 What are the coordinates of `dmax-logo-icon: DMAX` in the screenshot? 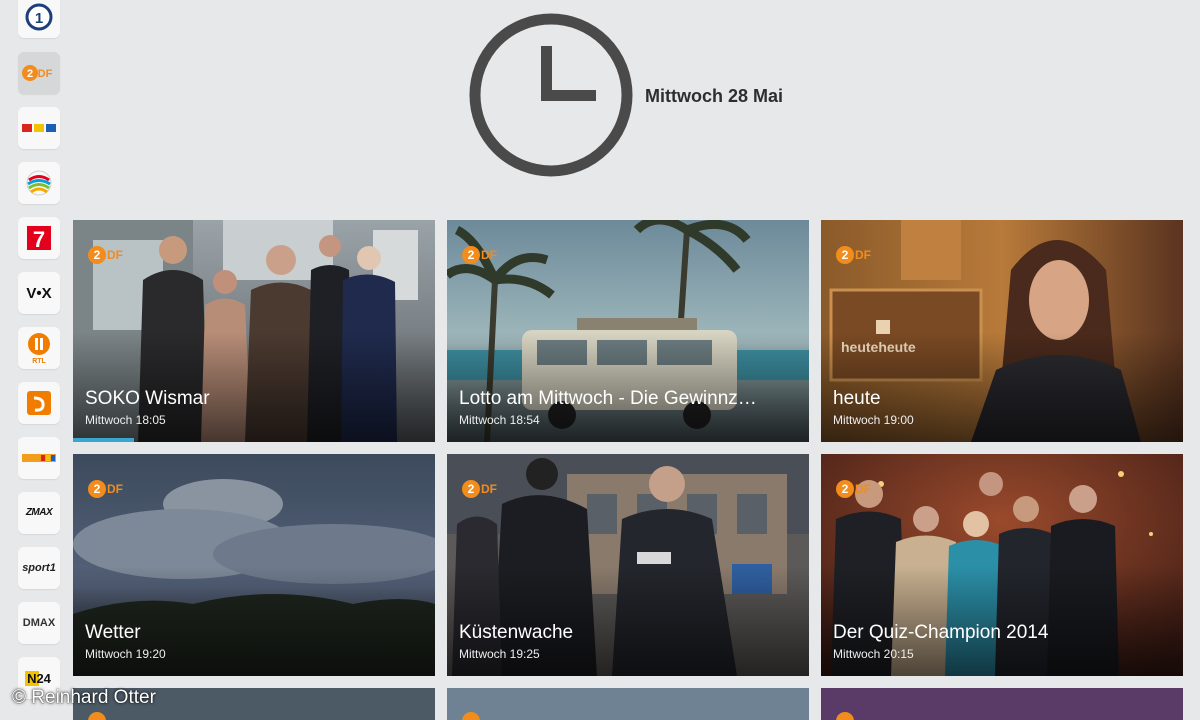 It's located at (39, 622).